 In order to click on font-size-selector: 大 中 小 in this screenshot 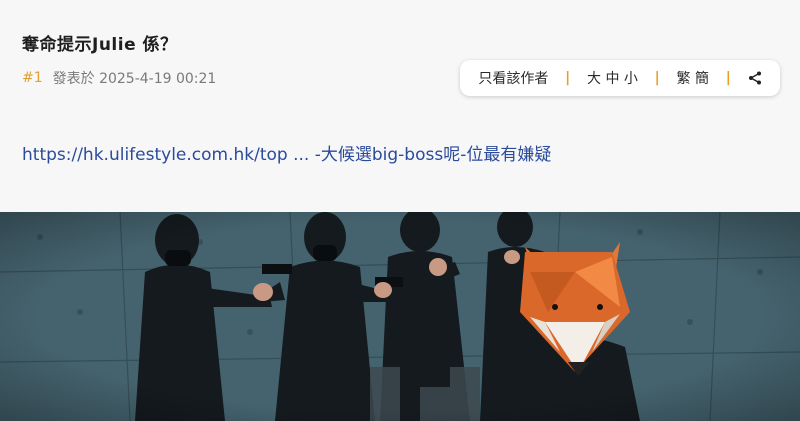, I will do `click(612, 78)`.